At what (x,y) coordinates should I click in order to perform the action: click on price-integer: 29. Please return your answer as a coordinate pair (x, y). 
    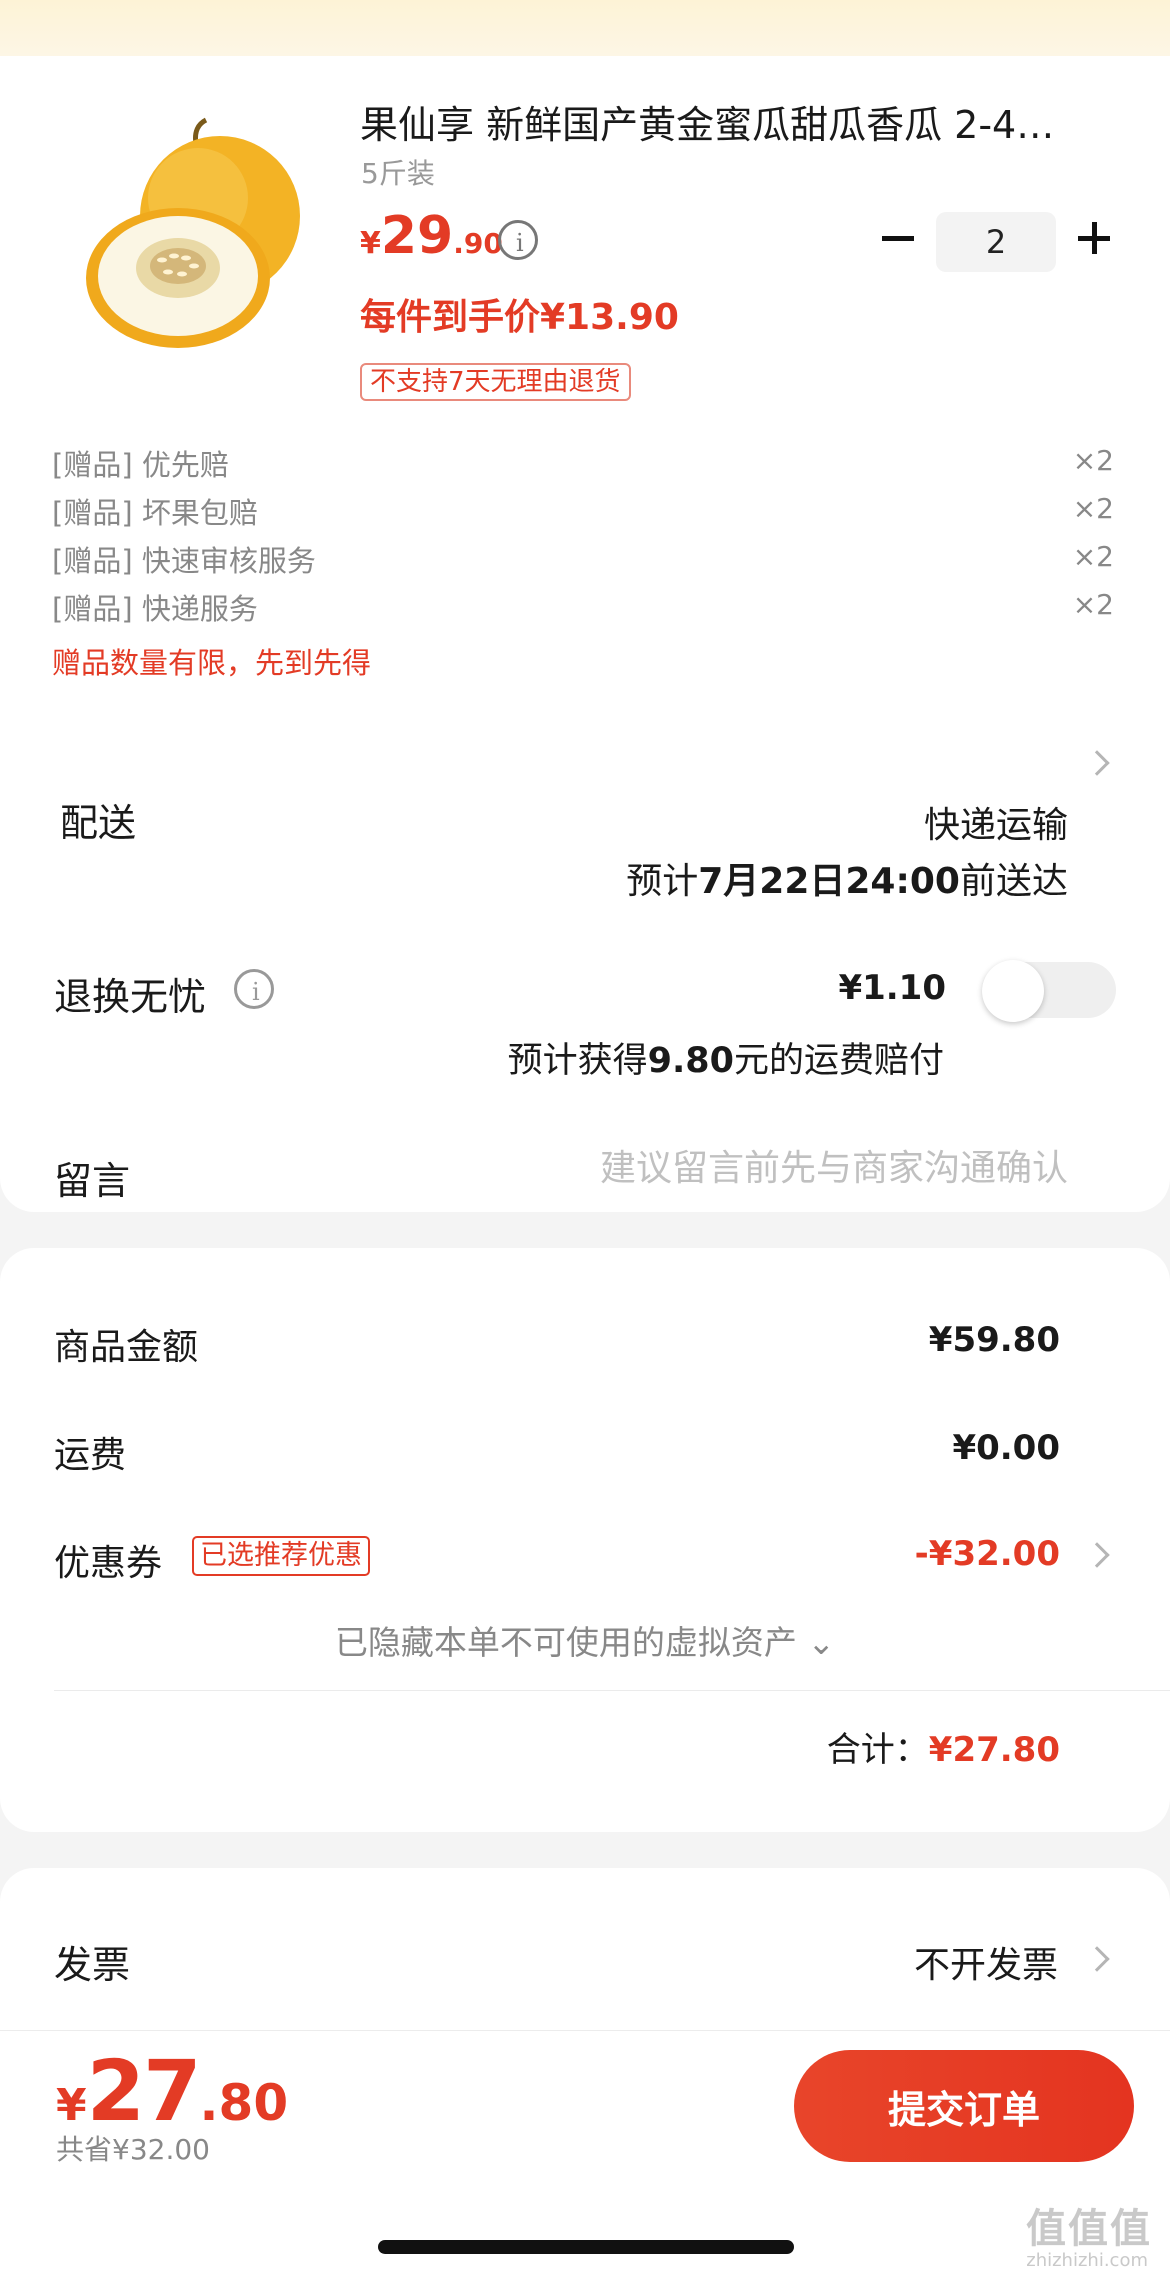
    Looking at the image, I should click on (417, 236).